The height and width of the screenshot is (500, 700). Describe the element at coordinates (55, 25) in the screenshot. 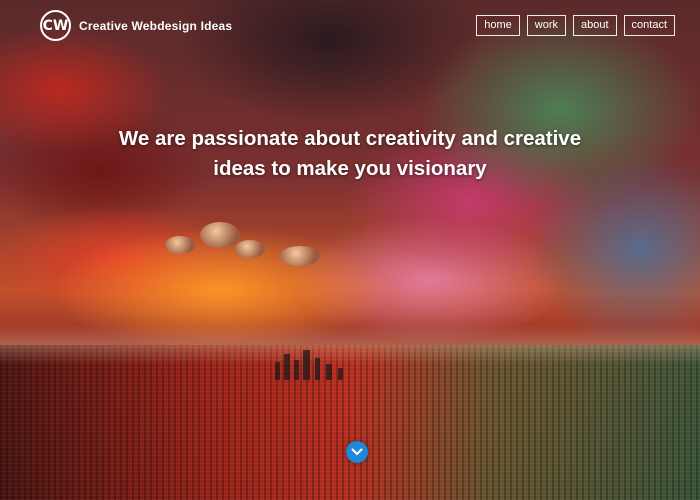

I see `logo-mark: CW` at that location.